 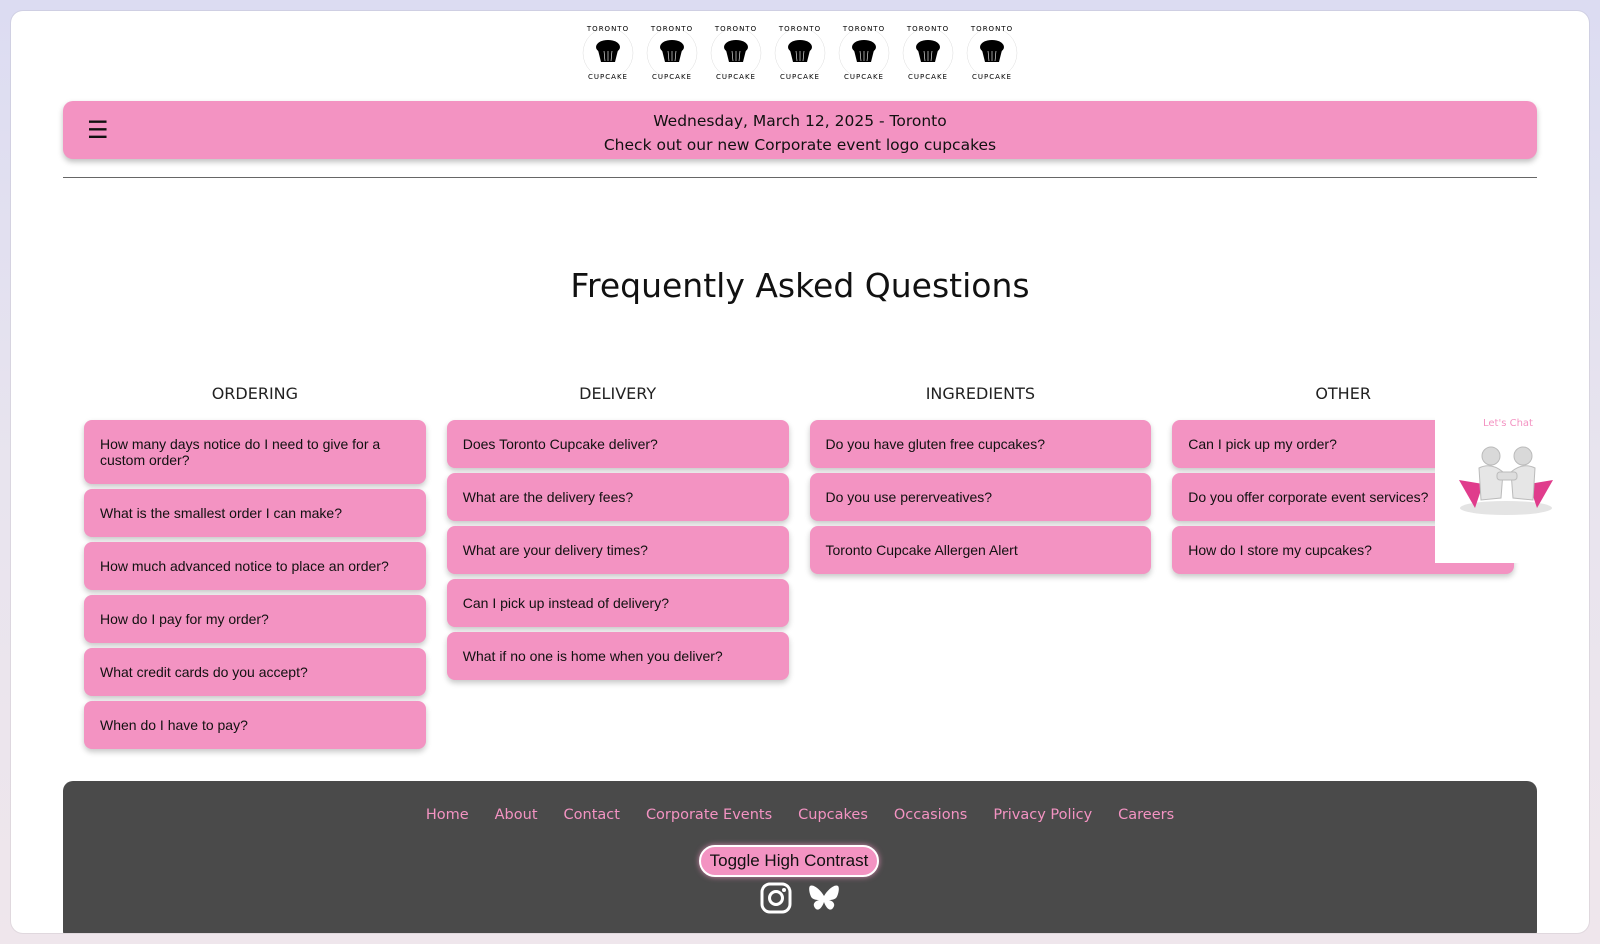 What do you see at coordinates (617, 550) in the screenshot?
I see `faq-question-button: What are your delivery times?` at bounding box center [617, 550].